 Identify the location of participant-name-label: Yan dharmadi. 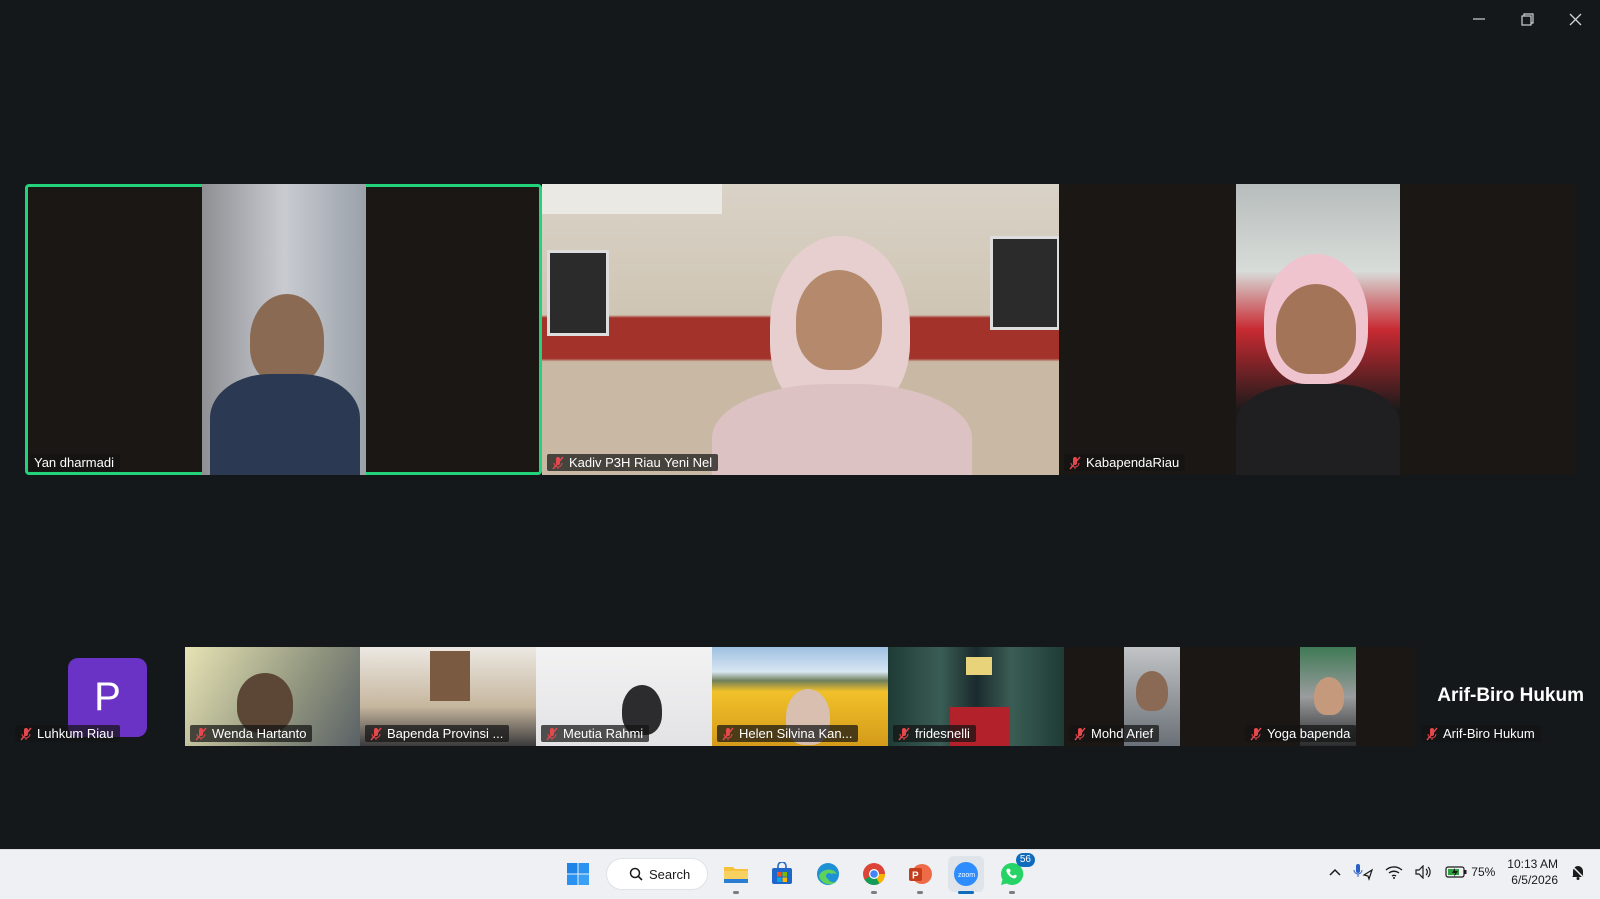
(75, 462).